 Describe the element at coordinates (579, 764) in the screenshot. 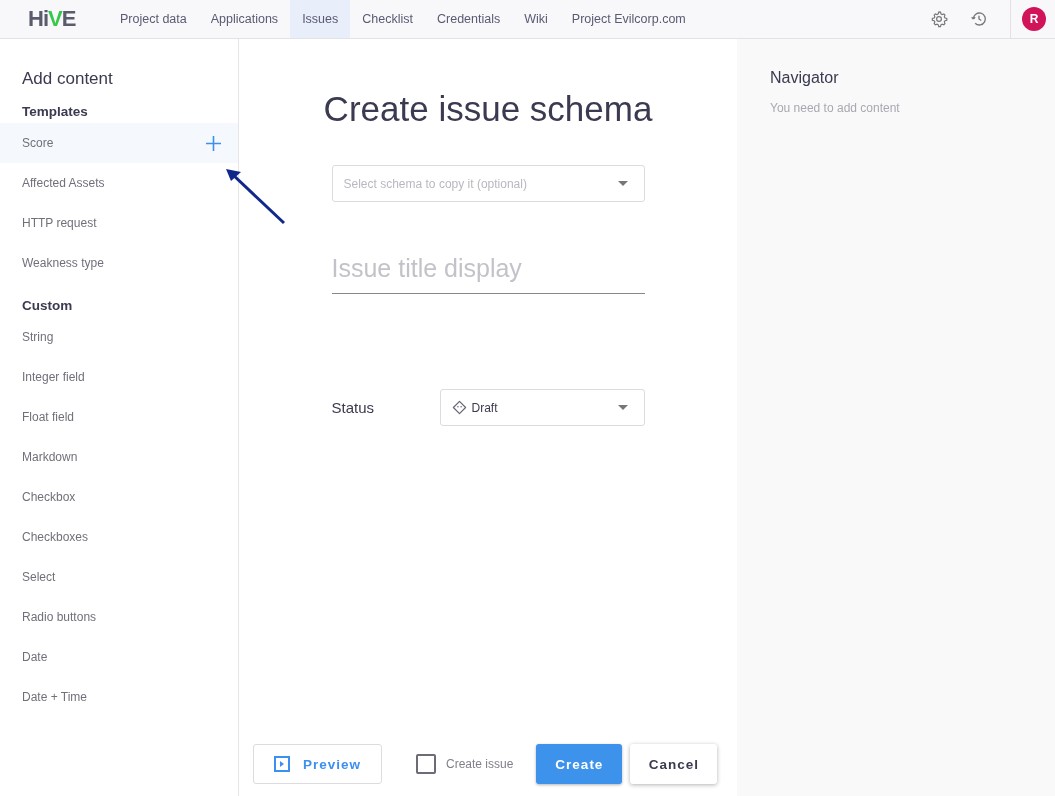

I see `create-button: Create` at that location.